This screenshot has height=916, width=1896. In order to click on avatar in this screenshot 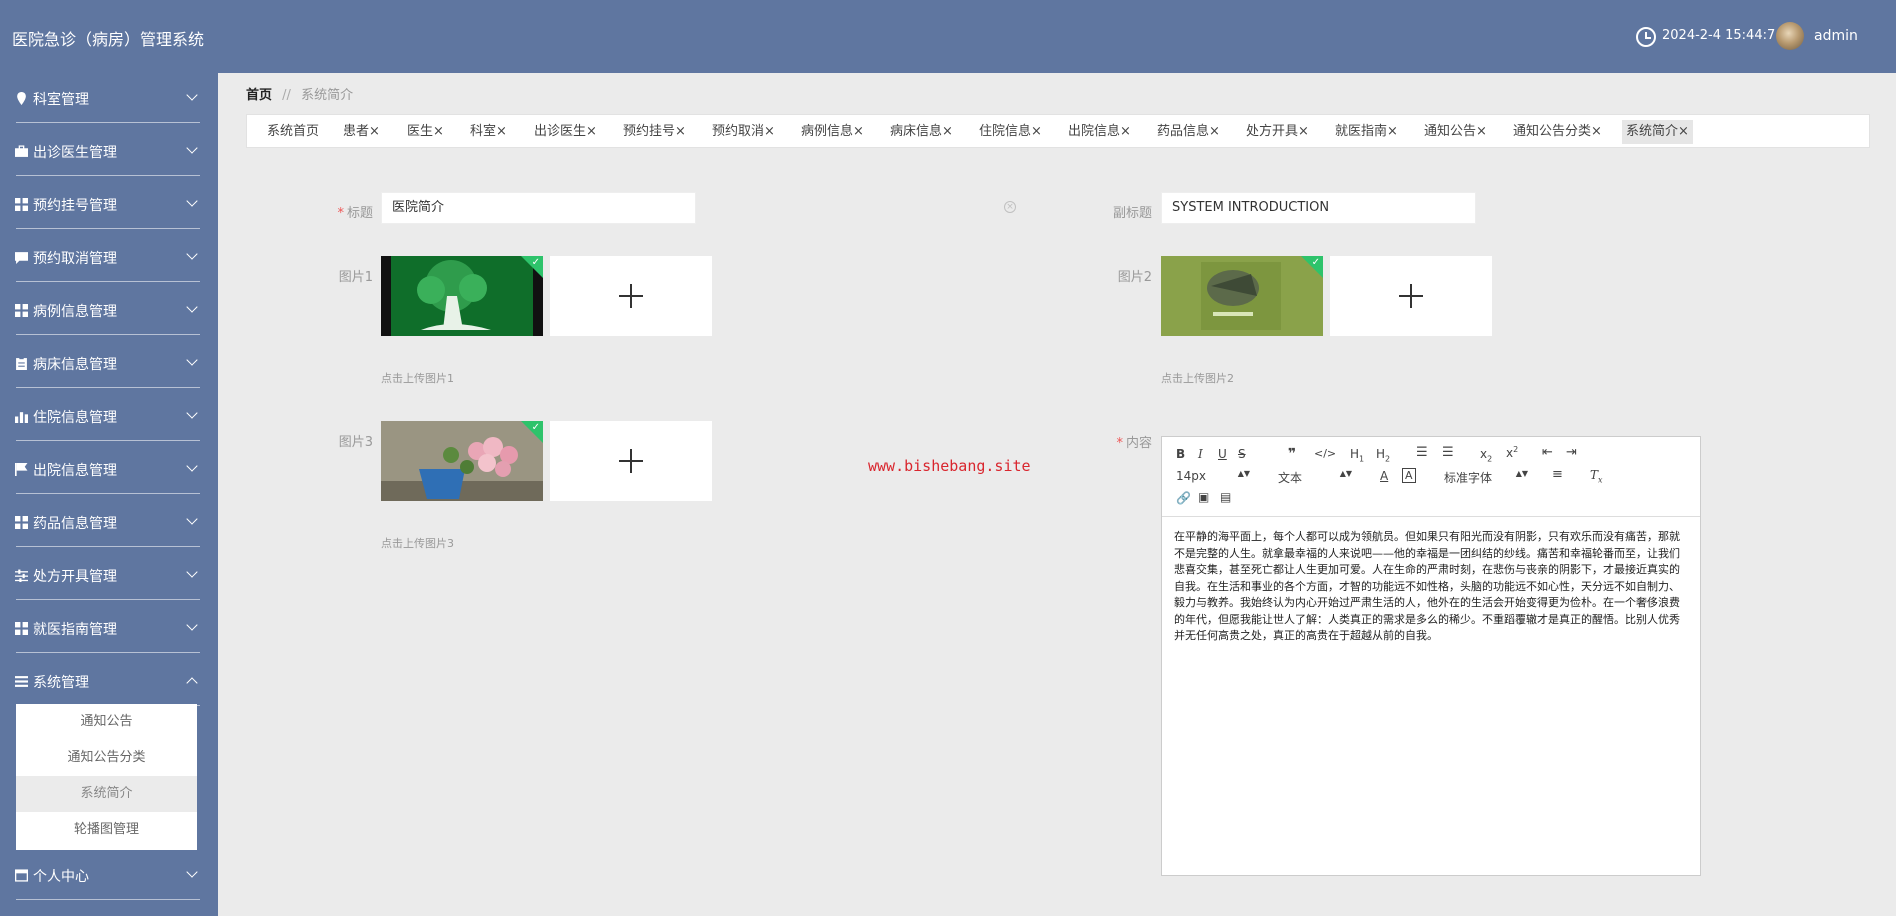, I will do `click(1790, 36)`.